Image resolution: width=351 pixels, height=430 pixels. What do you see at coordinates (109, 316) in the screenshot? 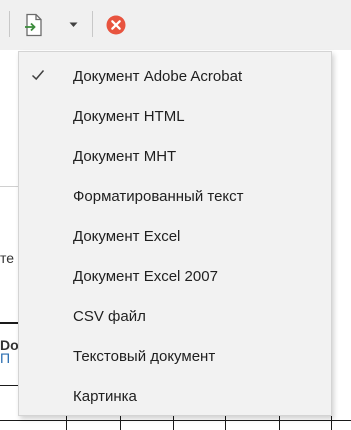
I see `menu-item-label: CSV файл` at bounding box center [109, 316].